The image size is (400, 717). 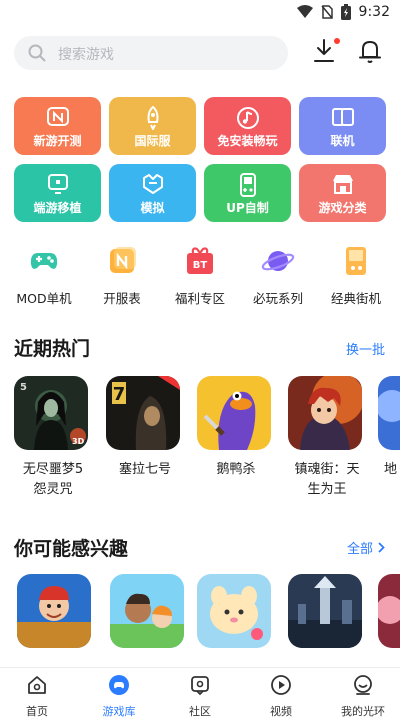 What do you see at coordinates (337, 41) in the screenshot?
I see `notification-dot` at bounding box center [337, 41].